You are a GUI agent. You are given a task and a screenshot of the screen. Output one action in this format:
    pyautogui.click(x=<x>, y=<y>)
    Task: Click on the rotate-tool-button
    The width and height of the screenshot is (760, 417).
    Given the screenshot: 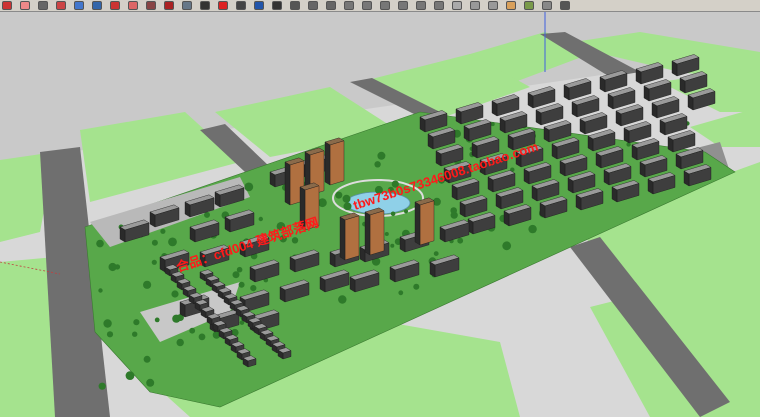 What is the action you would take?
    pyautogui.click(x=133, y=5)
    